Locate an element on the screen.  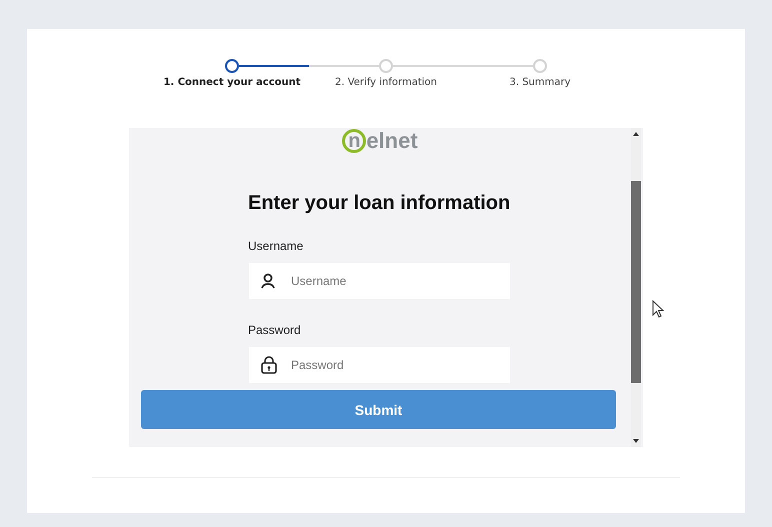
lock-icon is located at coordinates (269, 365).